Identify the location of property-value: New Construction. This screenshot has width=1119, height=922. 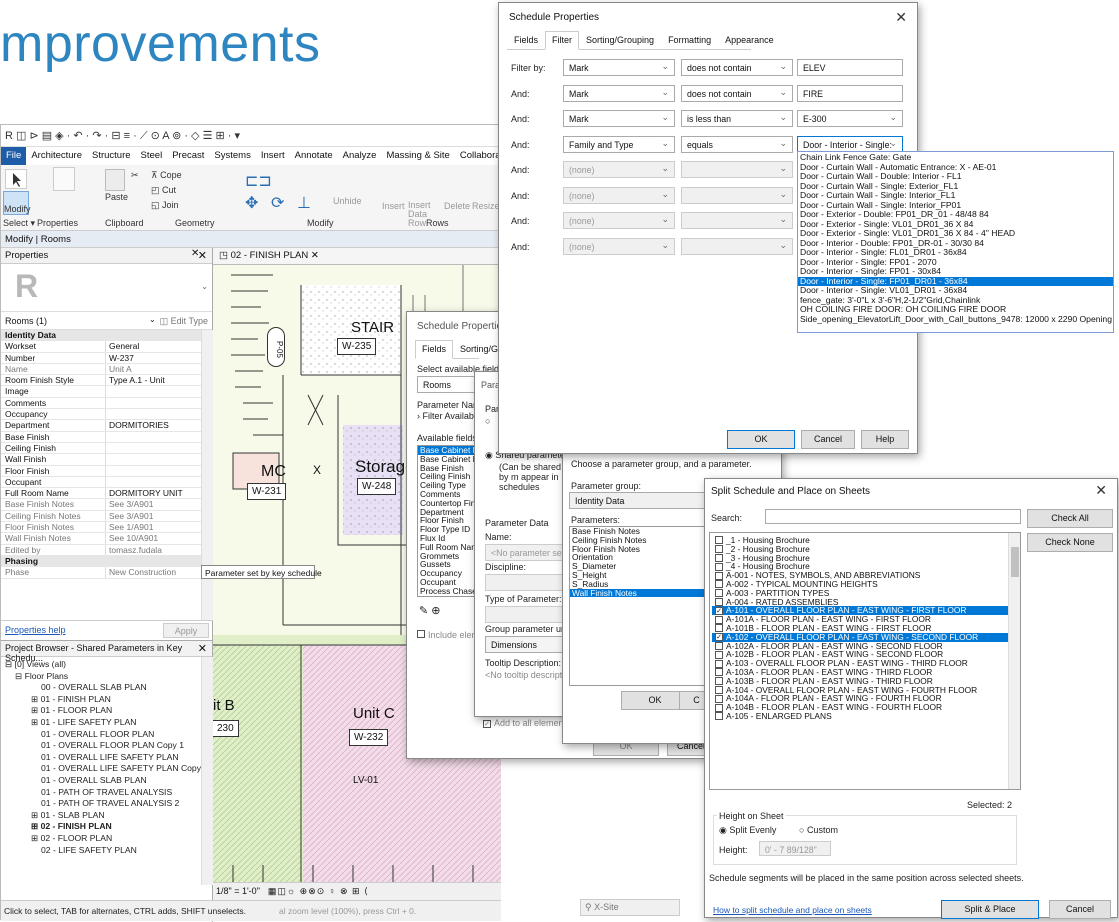
(153, 572).